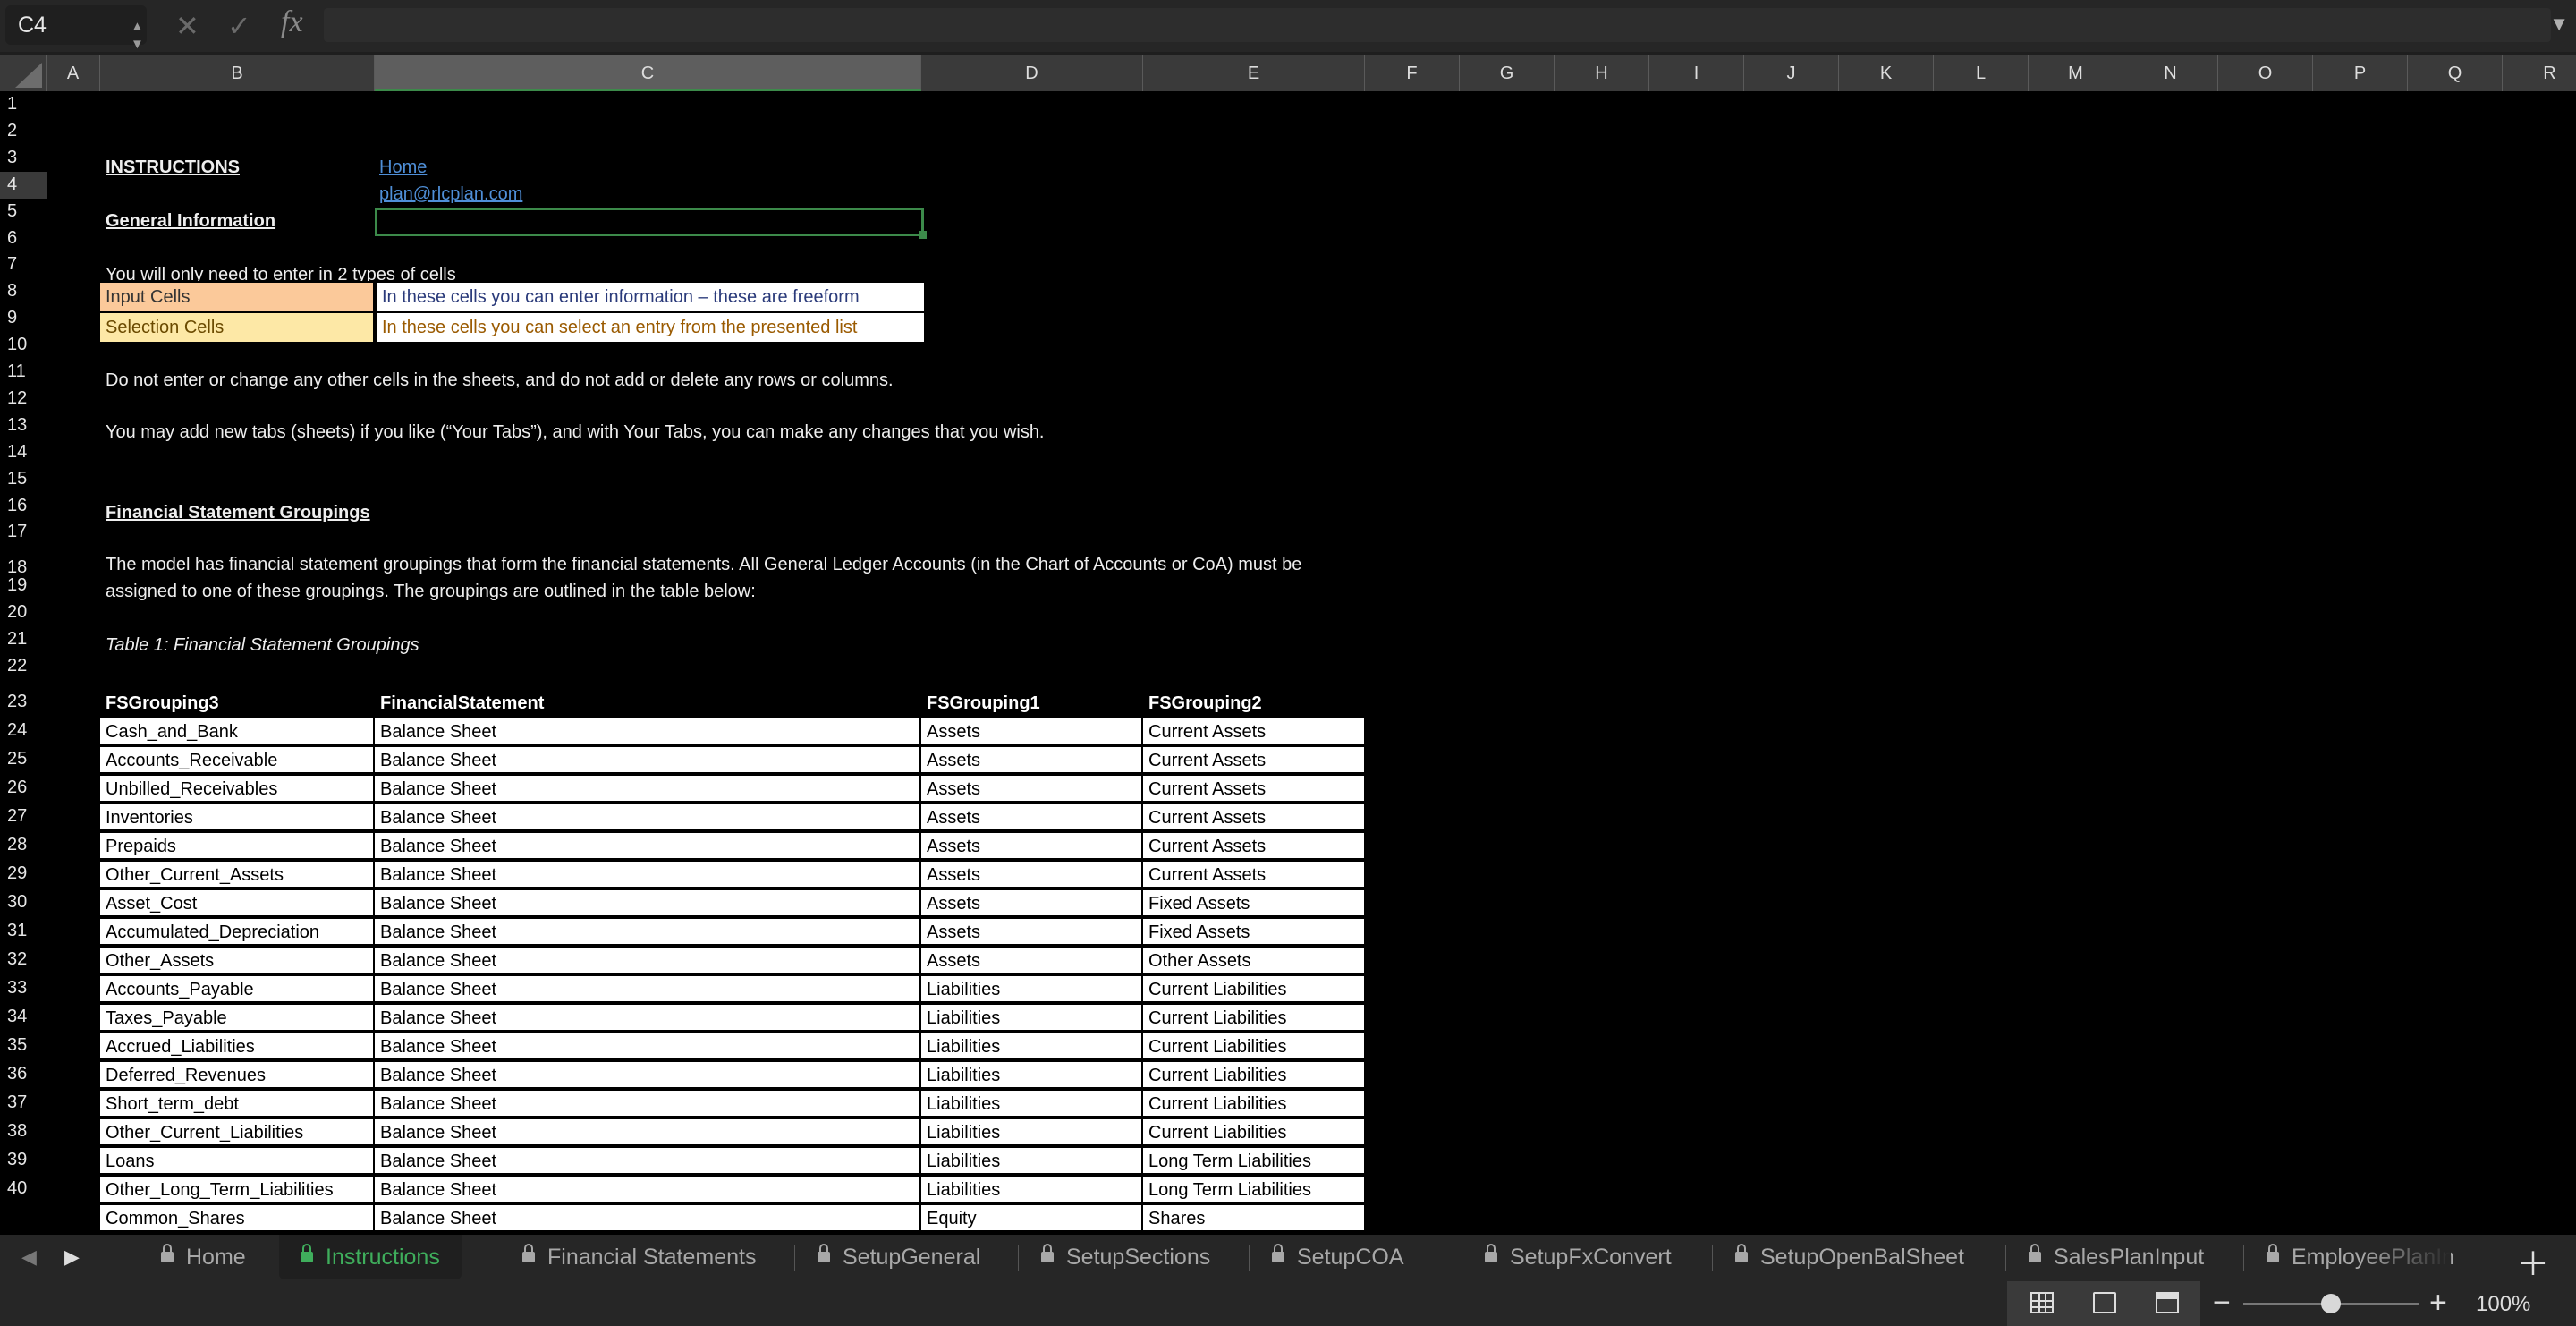 The height and width of the screenshot is (1326, 2576). Describe the element at coordinates (1578, 1257) in the screenshot. I see `sheet-tab-setupfxconvert: SetupFxConvert` at that location.